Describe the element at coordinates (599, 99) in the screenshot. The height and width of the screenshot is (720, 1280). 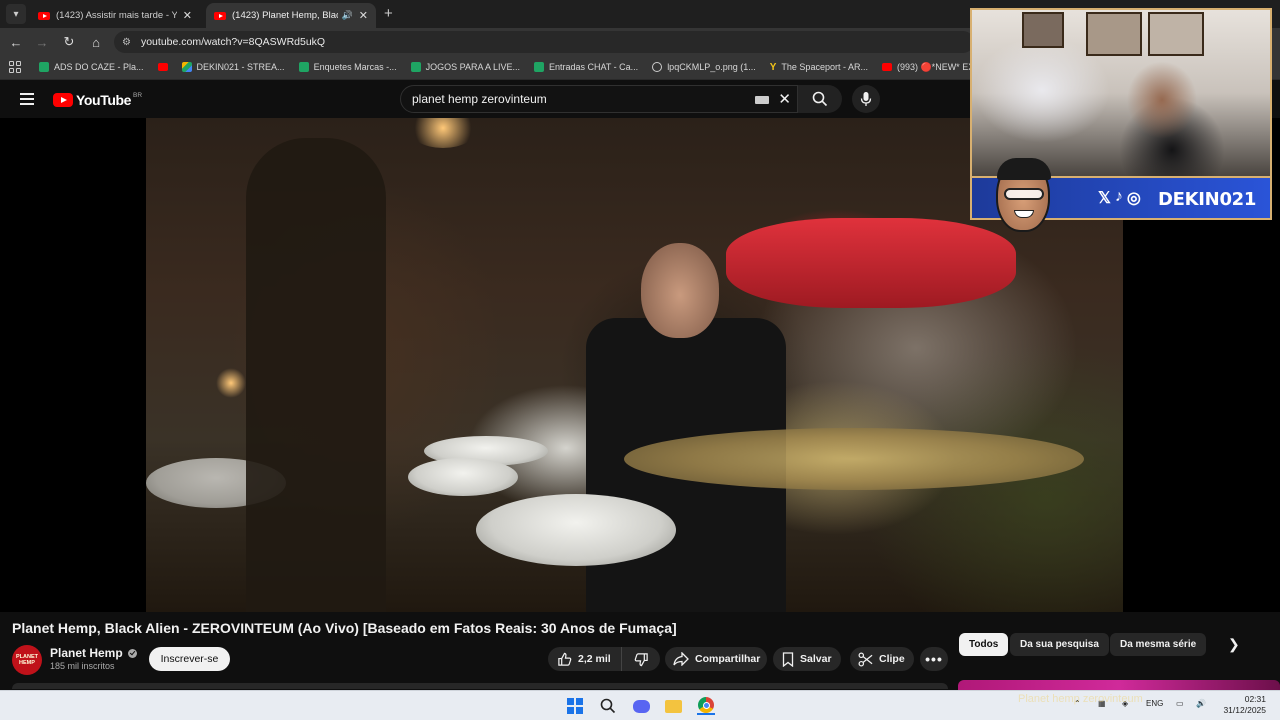
I see `search-input: planet hemp zerovinteum ✕` at that location.